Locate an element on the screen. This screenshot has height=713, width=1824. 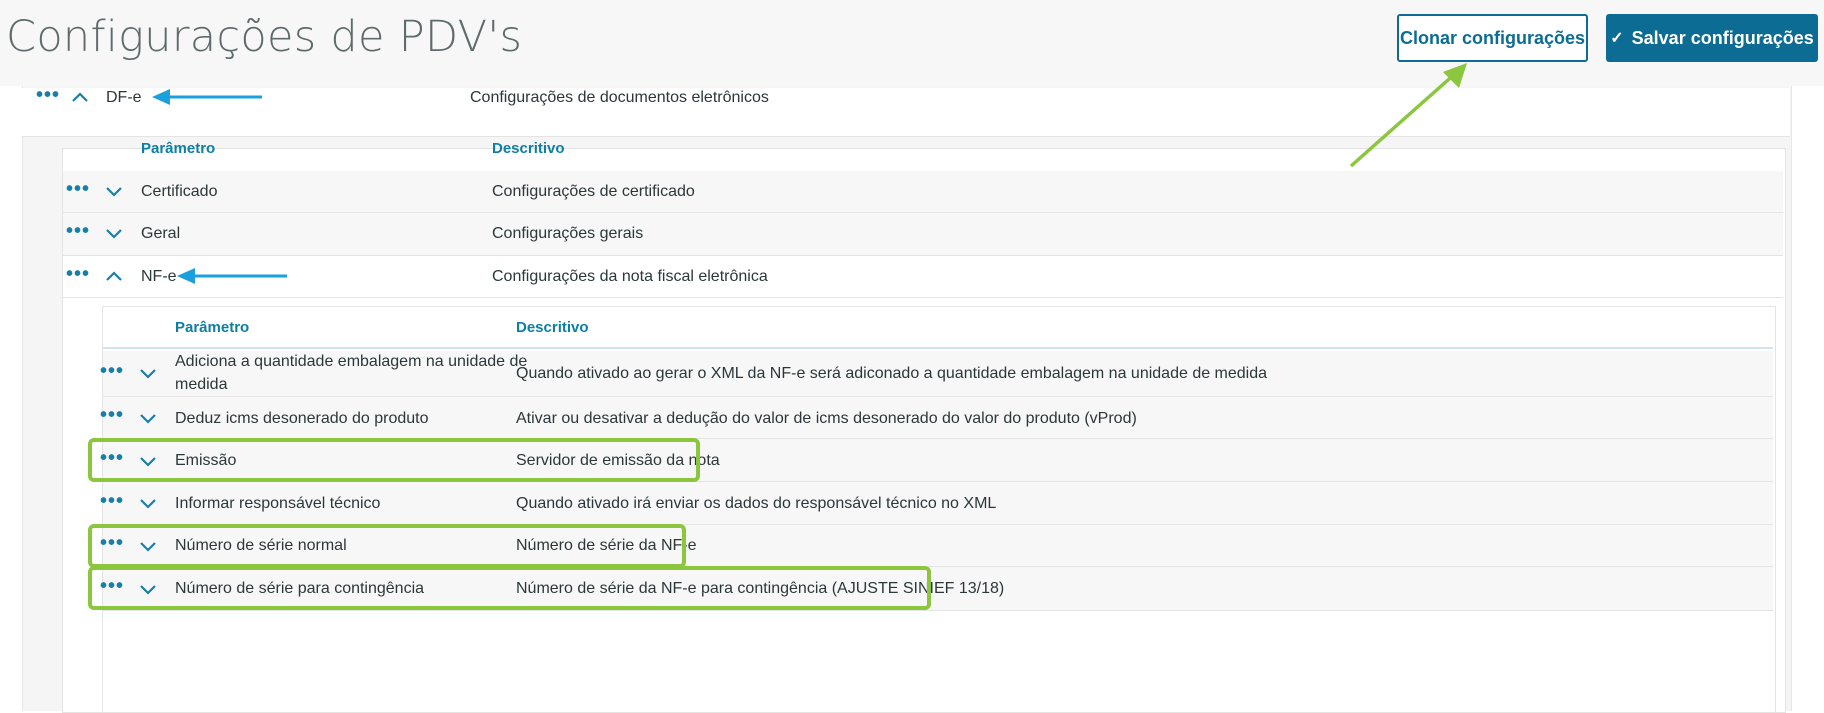
row-description: Configurações gerais is located at coordinates (568, 233).